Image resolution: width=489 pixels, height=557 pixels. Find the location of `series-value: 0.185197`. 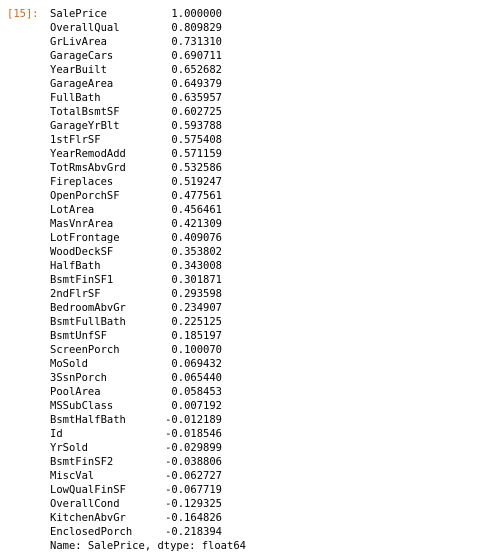

series-value: 0.185197 is located at coordinates (196, 336).